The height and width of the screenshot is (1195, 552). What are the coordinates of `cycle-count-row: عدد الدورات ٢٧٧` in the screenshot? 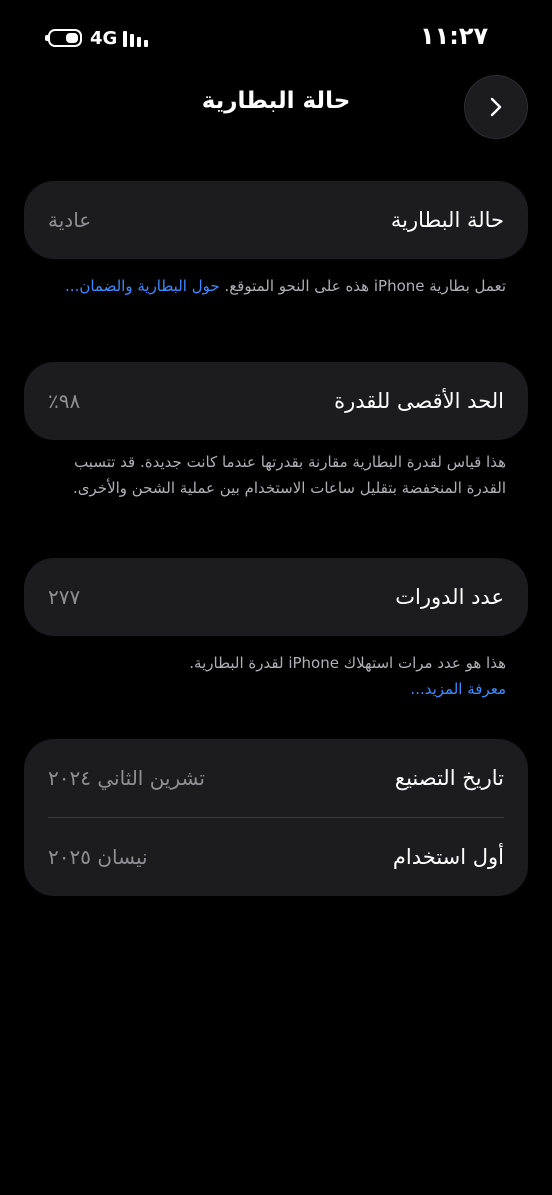 It's located at (276, 597).